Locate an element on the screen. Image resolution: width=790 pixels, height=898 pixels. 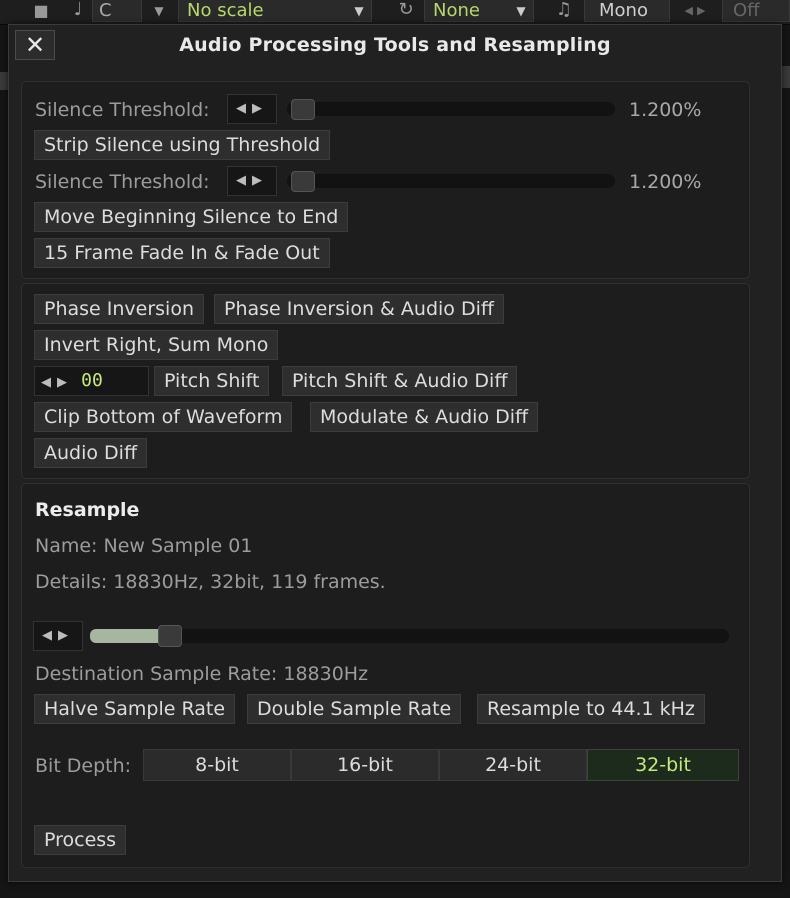
pitch-shift-button: Pitch Shift is located at coordinates (212, 381).